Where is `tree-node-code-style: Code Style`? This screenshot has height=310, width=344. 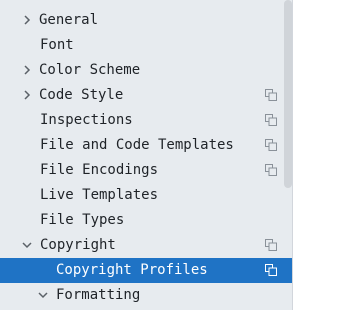
tree-node-code-style: Code Style is located at coordinates (146, 95).